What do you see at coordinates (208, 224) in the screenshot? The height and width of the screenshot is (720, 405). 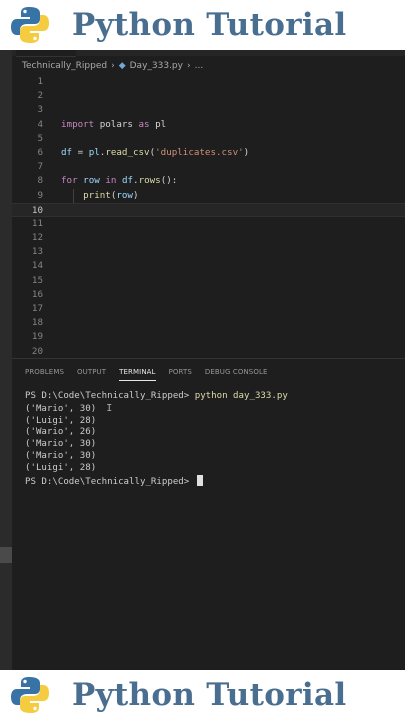 I see `code-line: 11` at bounding box center [208, 224].